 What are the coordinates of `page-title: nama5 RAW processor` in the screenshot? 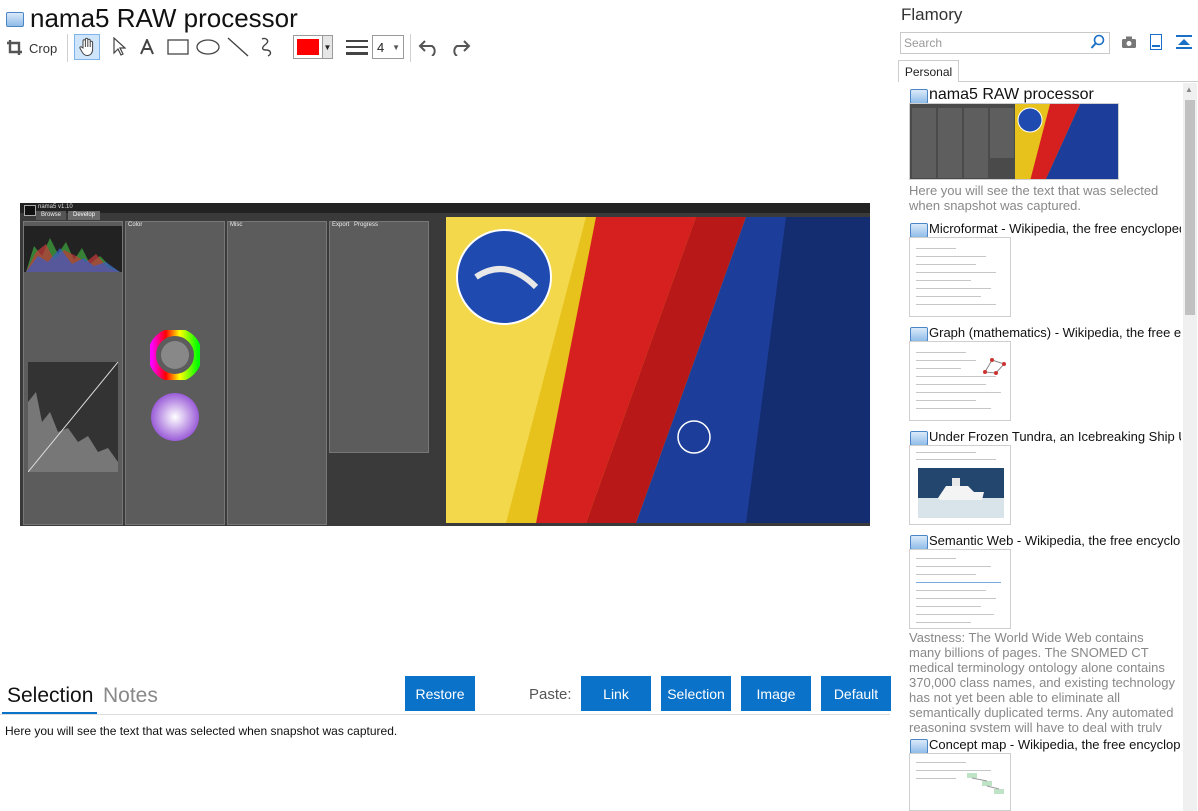 It's located at (164, 18).